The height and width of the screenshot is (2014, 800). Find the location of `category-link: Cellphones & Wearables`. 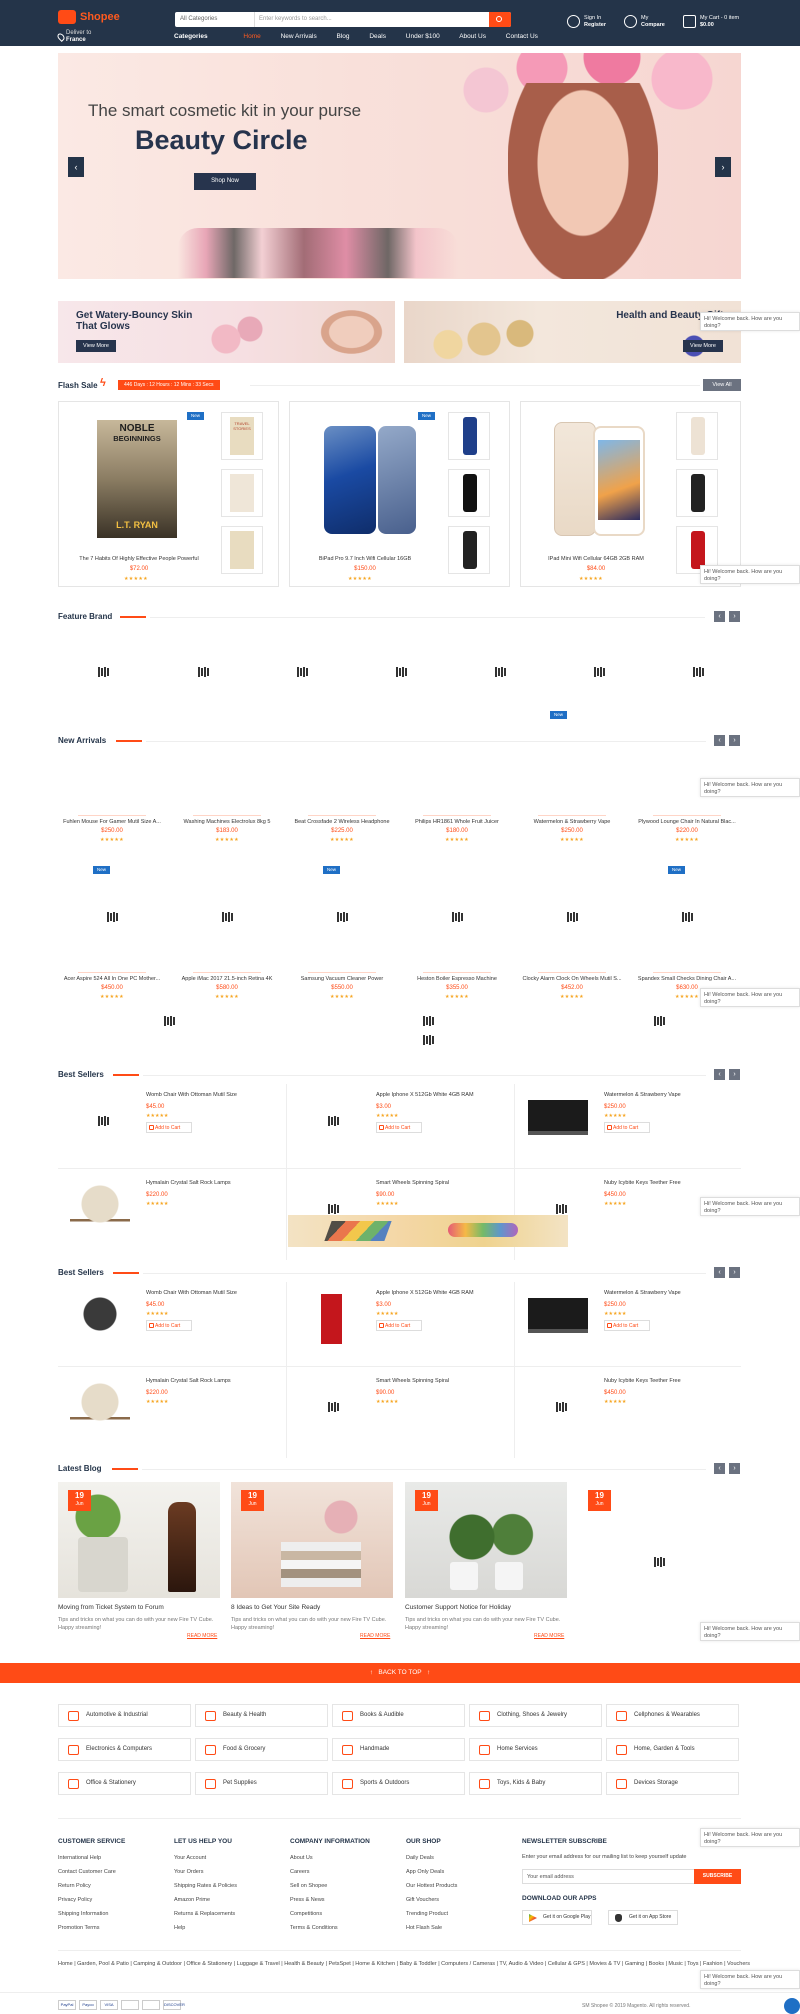

category-link: Cellphones & Wearables is located at coordinates (672, 1715).